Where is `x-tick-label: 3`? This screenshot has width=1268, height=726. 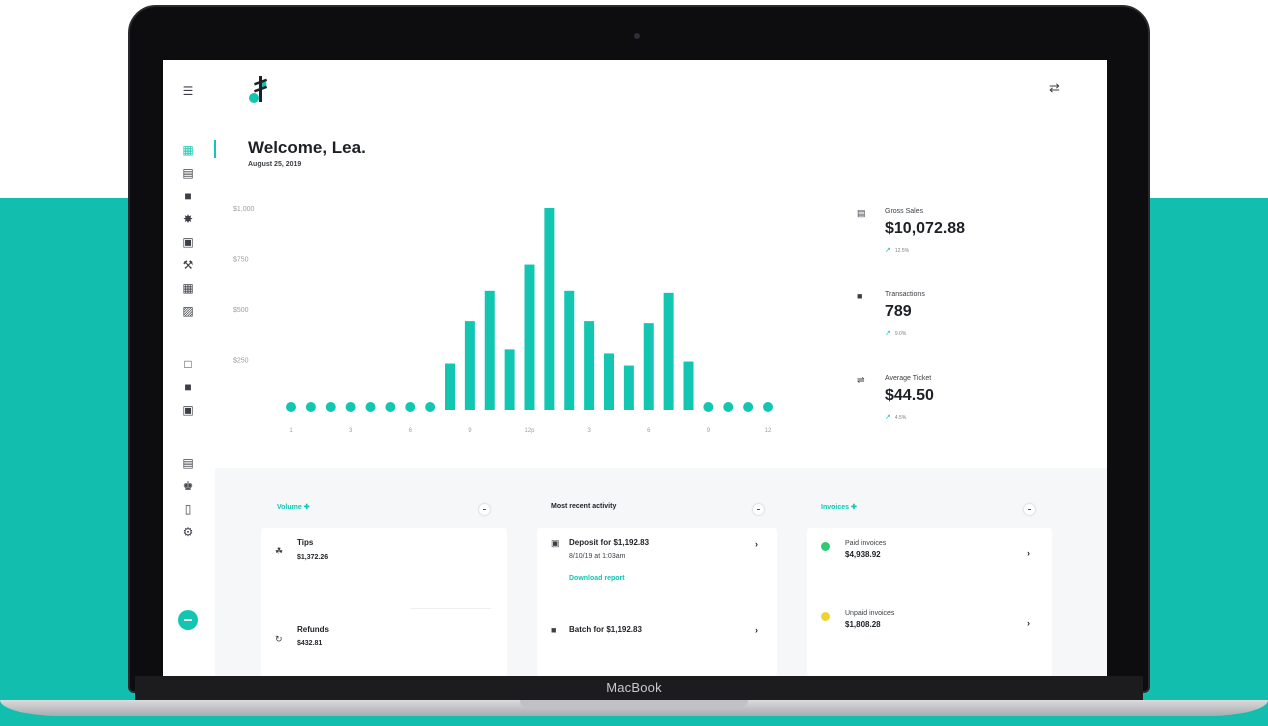 x-tick-label: 3 is located at coordinates (589, 431).